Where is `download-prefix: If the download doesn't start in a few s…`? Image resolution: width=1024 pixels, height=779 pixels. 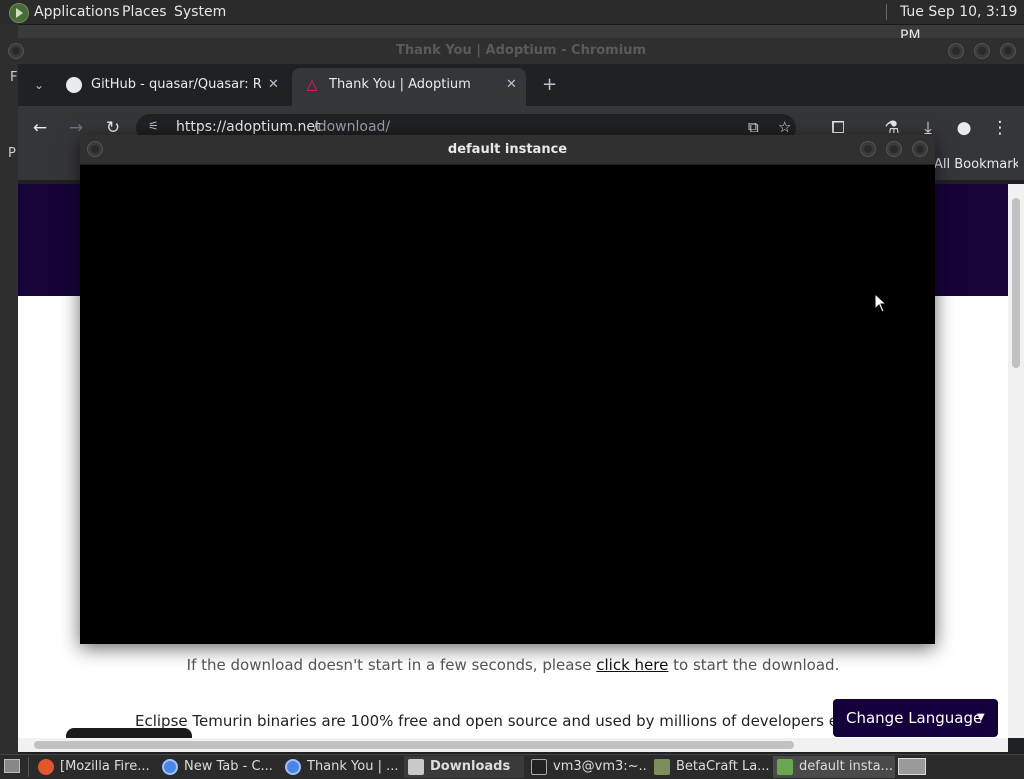
download-prefix: If the download doesn't start in a few s… is located at coordinates (391, 665).